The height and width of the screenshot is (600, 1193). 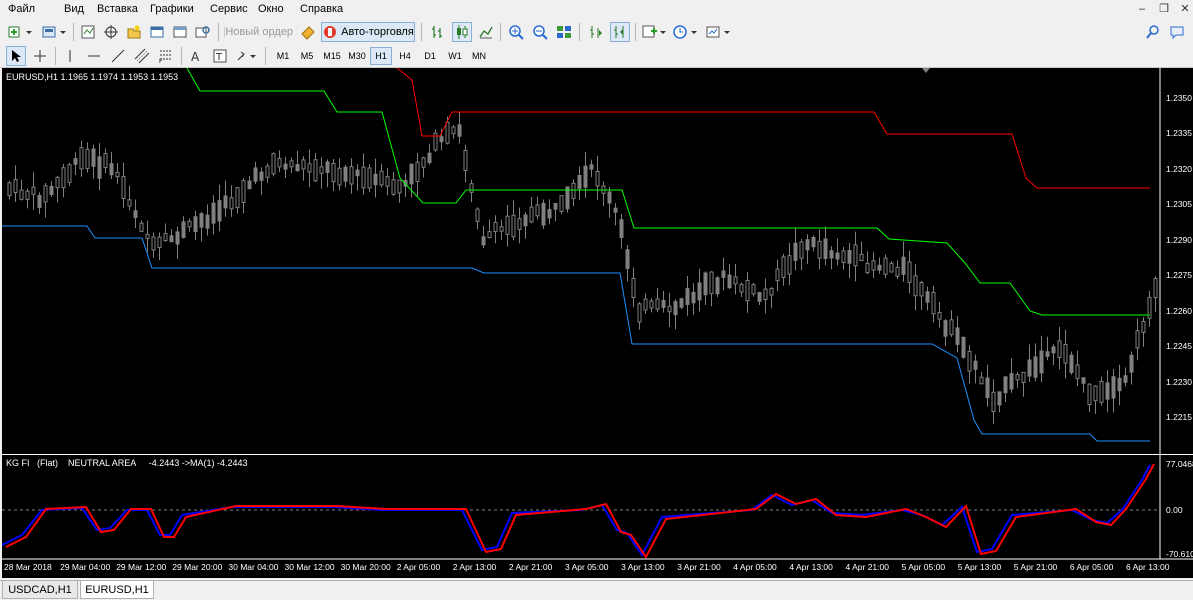 I want to click on bar-chart-icon, so click(x=437, y=32).